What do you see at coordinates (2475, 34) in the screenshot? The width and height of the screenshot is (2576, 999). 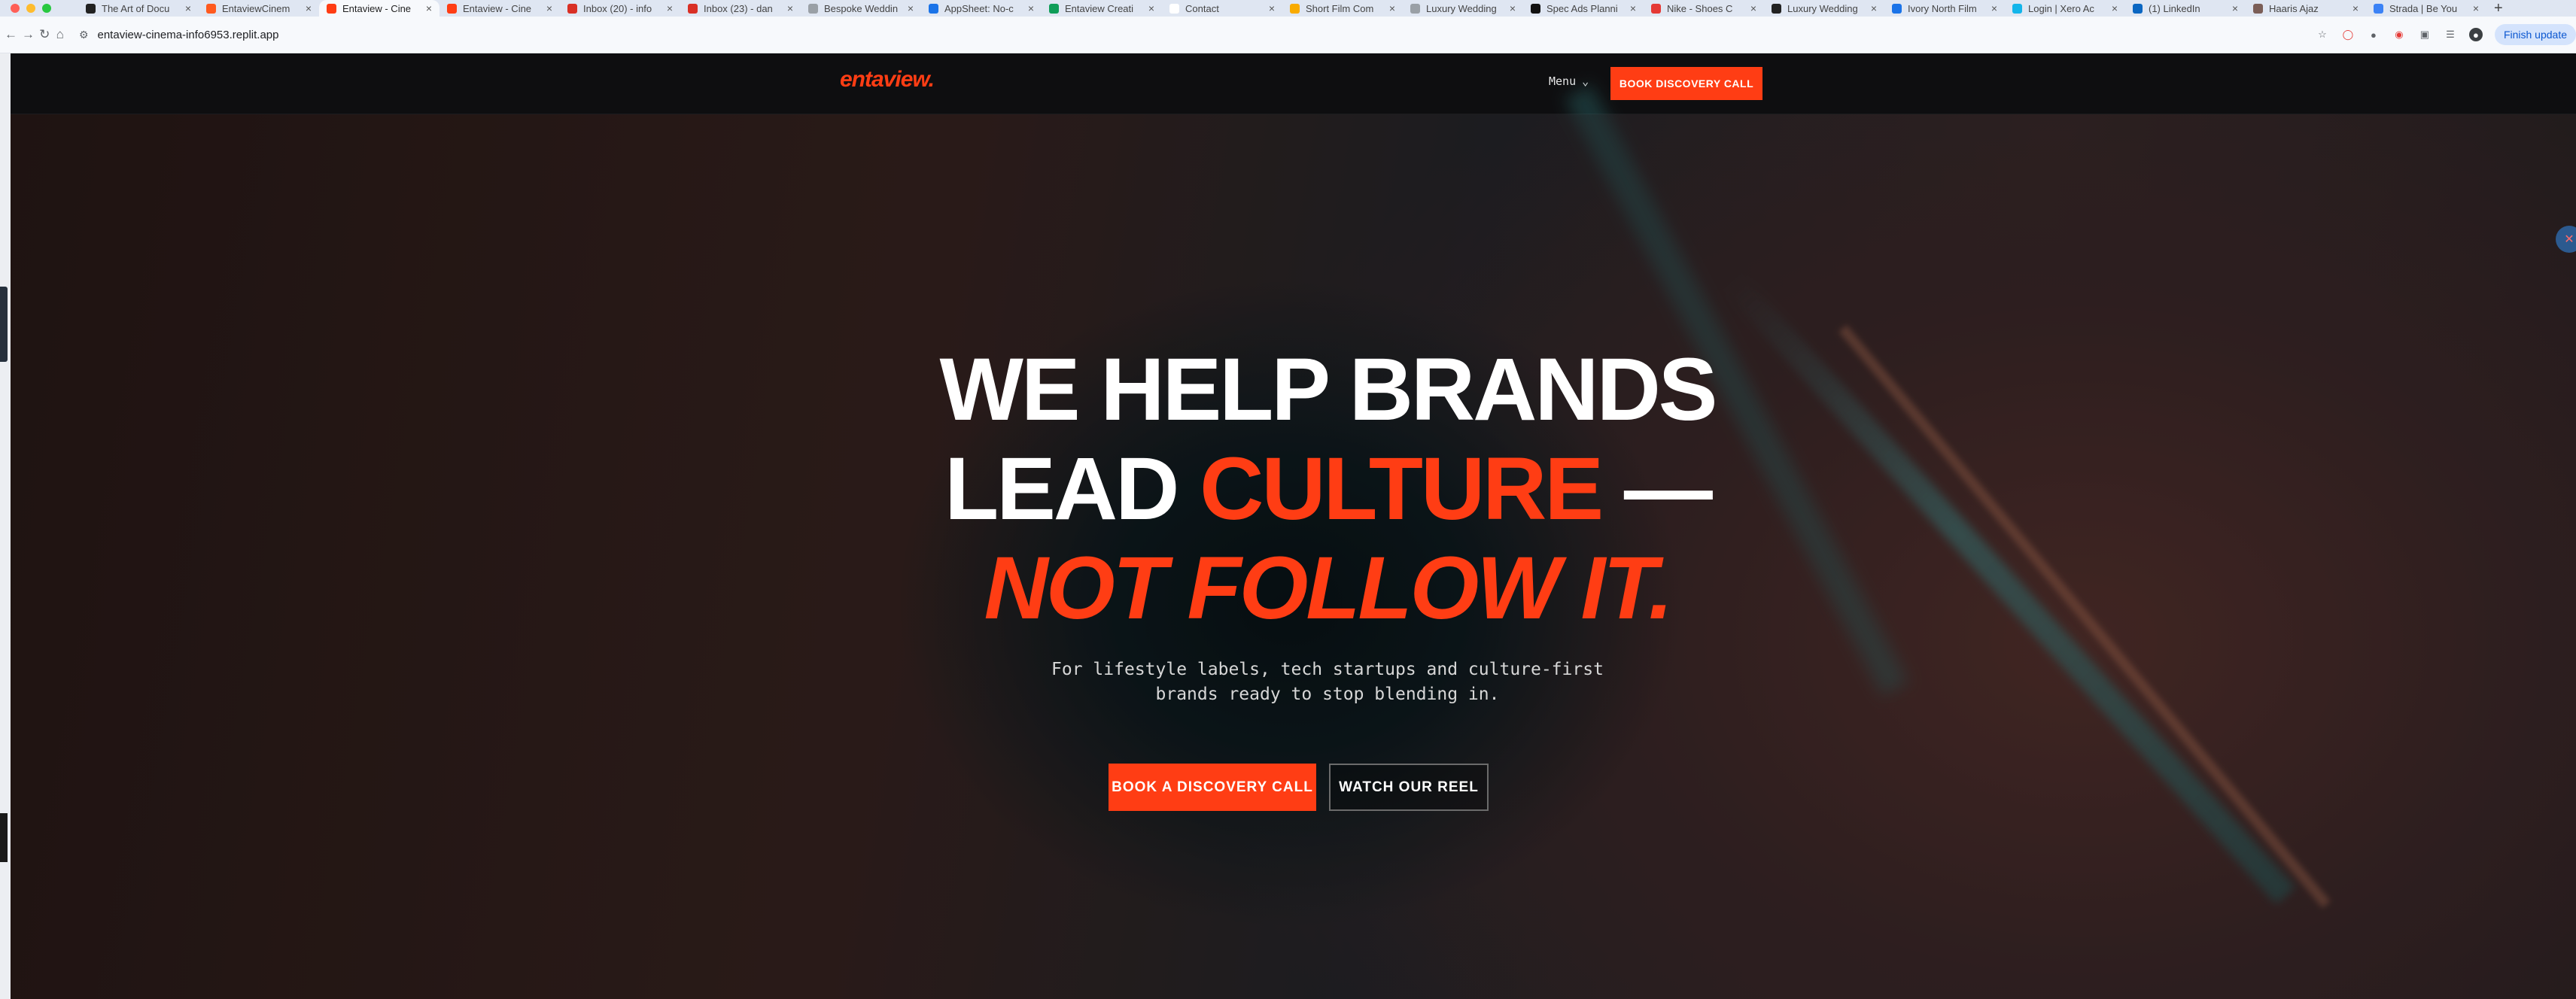 I see `profile-avatar: ●` at bounding box center [2475, 34].